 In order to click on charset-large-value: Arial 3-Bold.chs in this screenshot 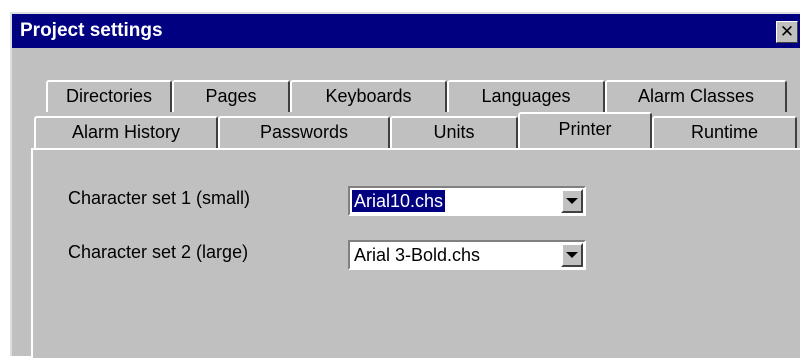, I will do `click(417, 255)`.